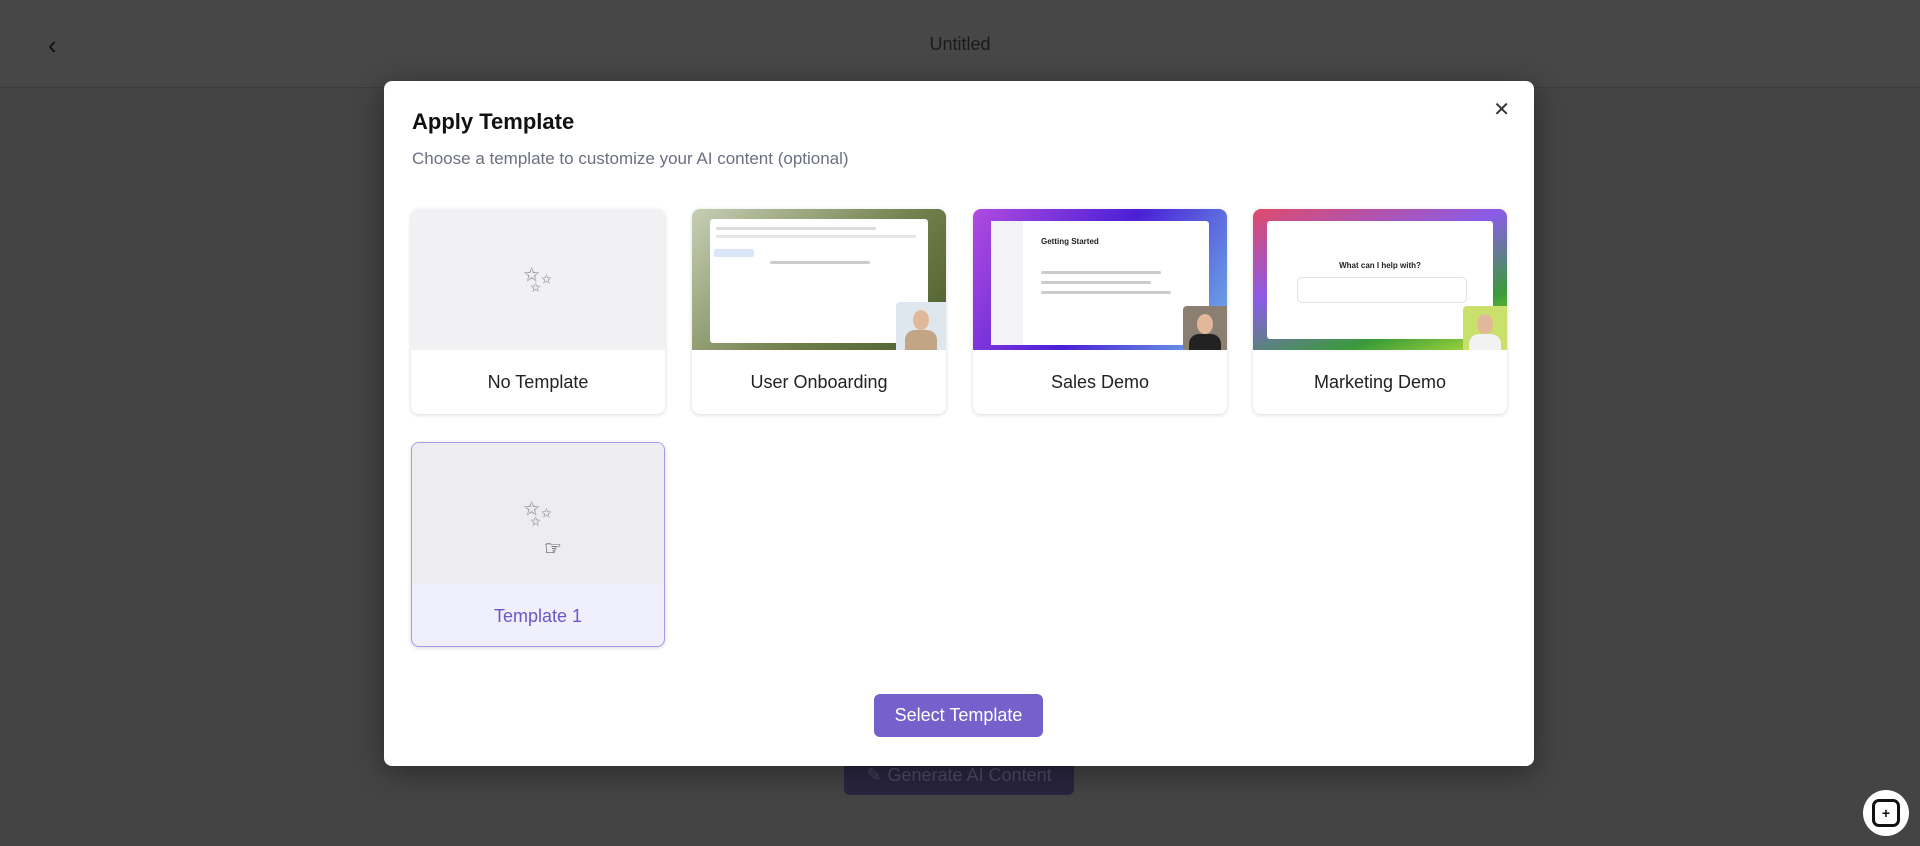 Image resolution: width=1920 pixels, height=846 pixels. Describe the element at coordinates (1501, 109) in the screenshot. I see `close-icon: ✕` at that location.